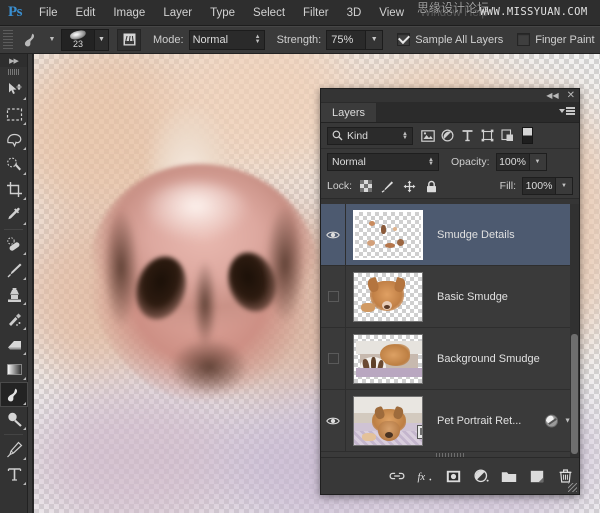  I want to click on finger-painting-checkbox: Finger Paint, so click(556, 39).